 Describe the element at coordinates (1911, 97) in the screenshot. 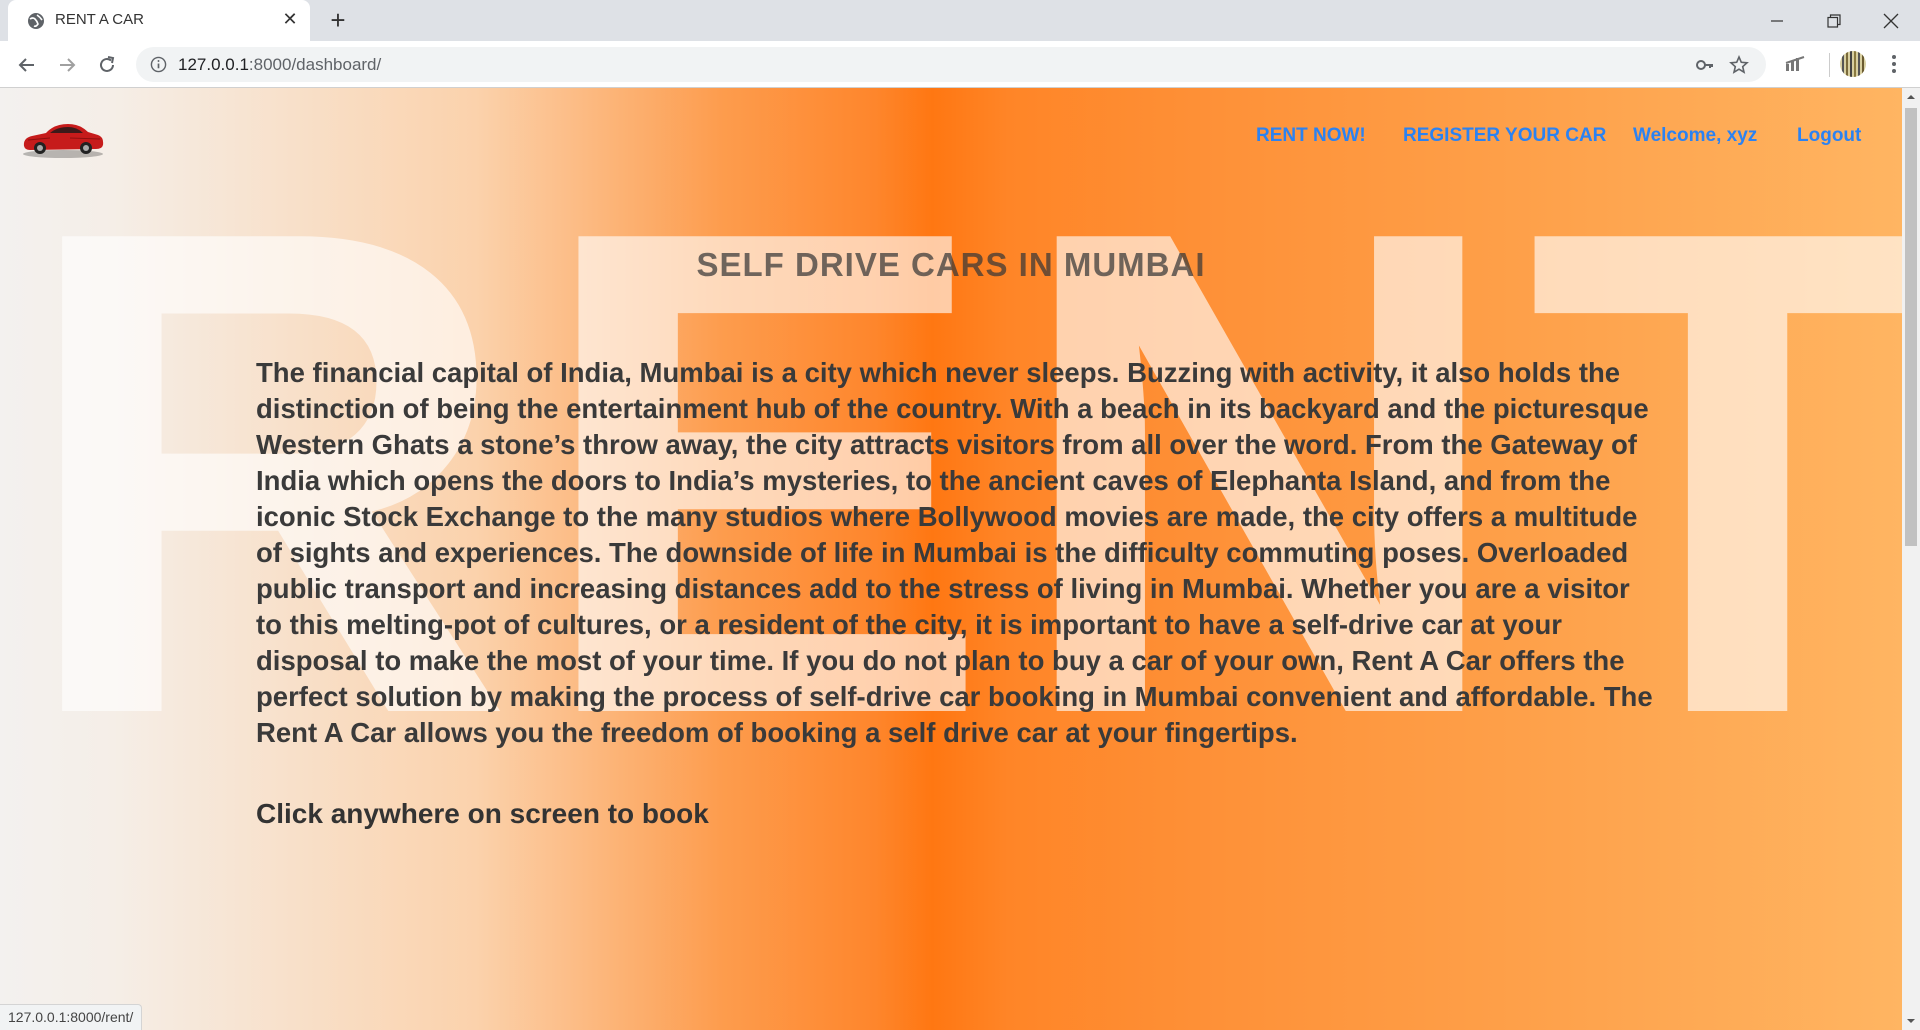

I see `scroll-up-icon` at that location.